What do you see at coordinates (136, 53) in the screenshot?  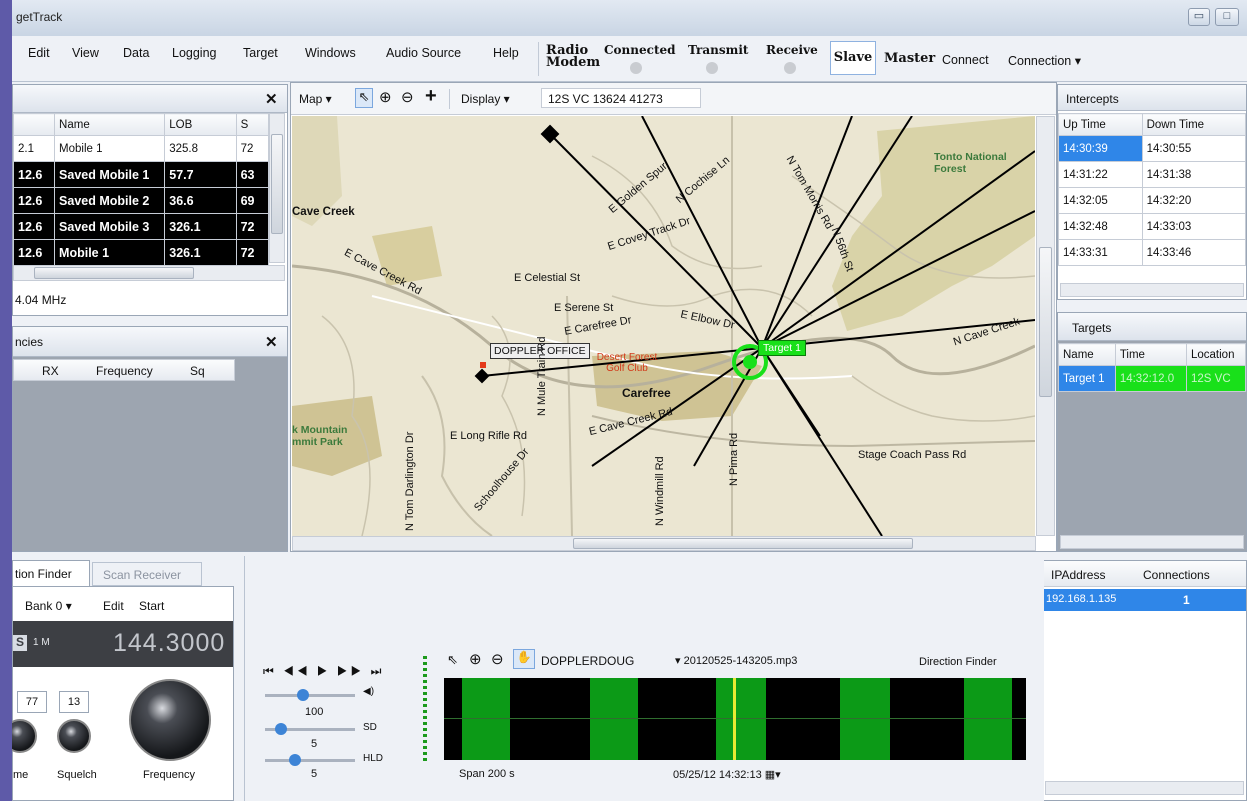 I see `menu-data: Data` at bounding box center [136, 53].